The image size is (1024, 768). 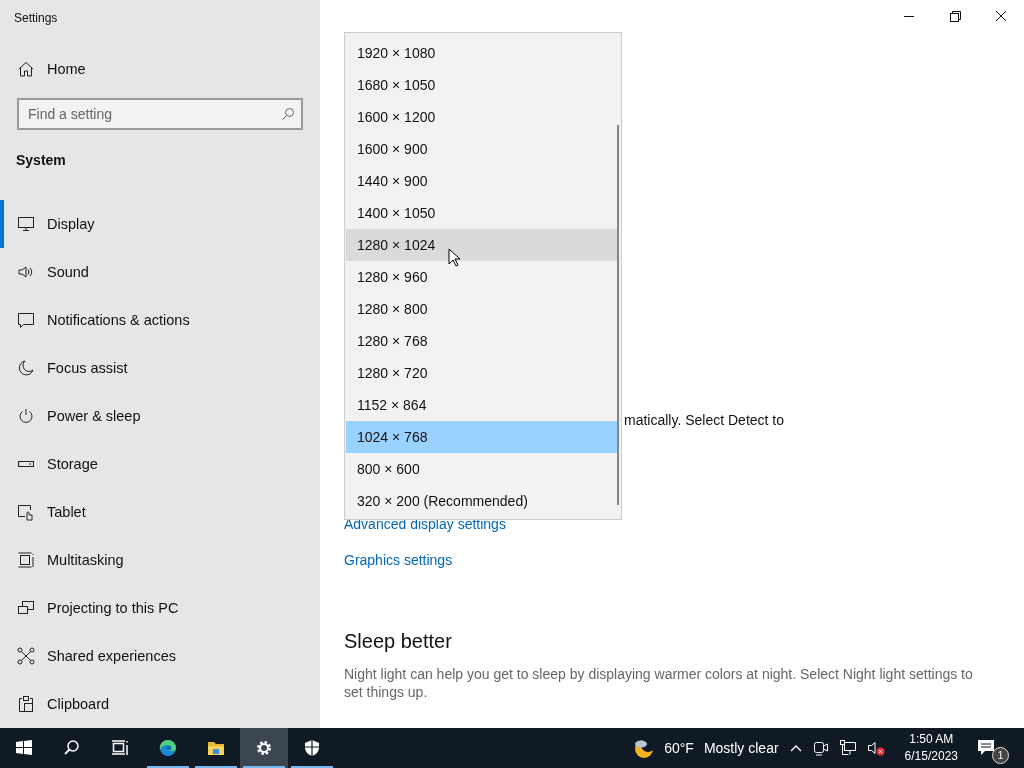 I want to click on taskbar-button, so click(x=264, y=748).